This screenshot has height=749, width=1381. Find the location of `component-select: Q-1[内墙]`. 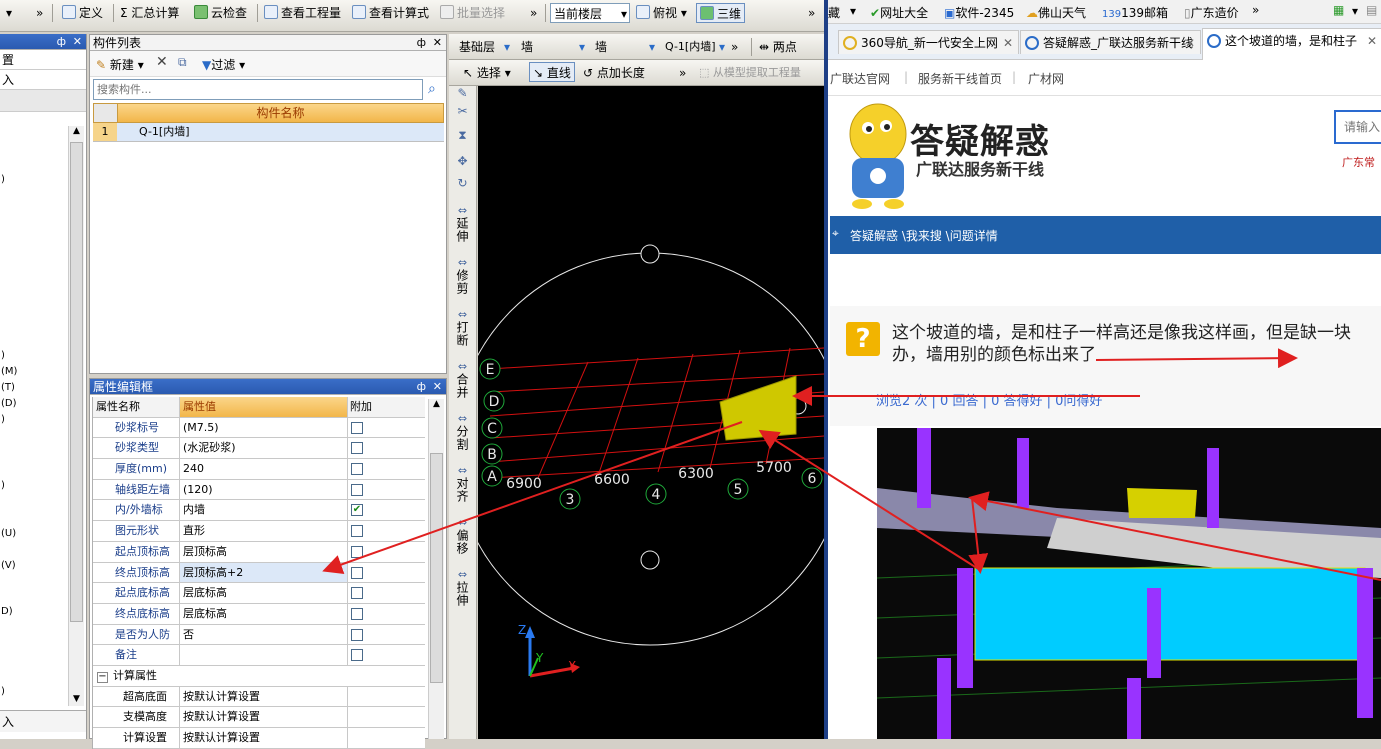

component-select: Q-1[内墙] is located at coordinates (691, 47).